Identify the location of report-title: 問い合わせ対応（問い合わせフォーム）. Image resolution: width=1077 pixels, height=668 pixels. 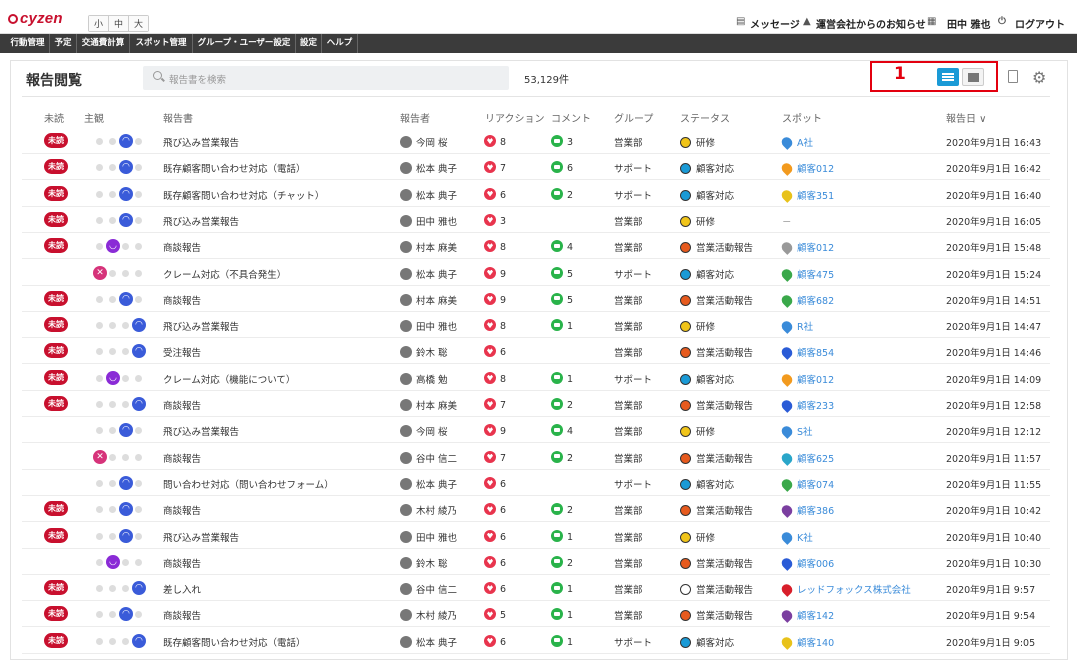
(248, 484).